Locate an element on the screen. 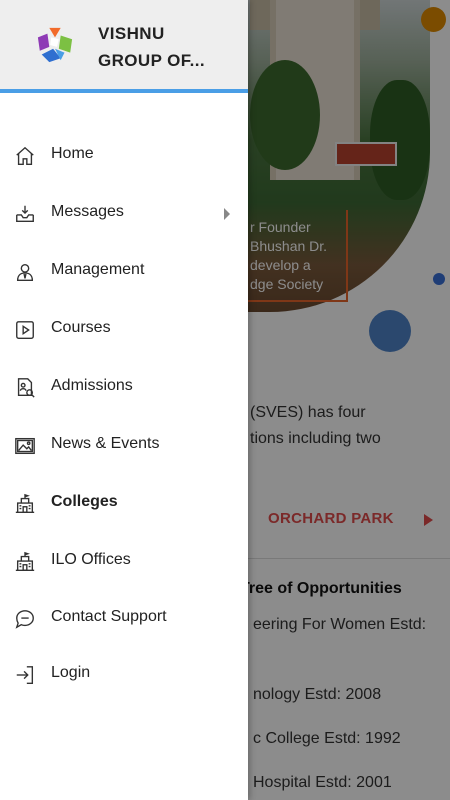  menu-item-colleges: Colleges is located at coordinates (124, 503).